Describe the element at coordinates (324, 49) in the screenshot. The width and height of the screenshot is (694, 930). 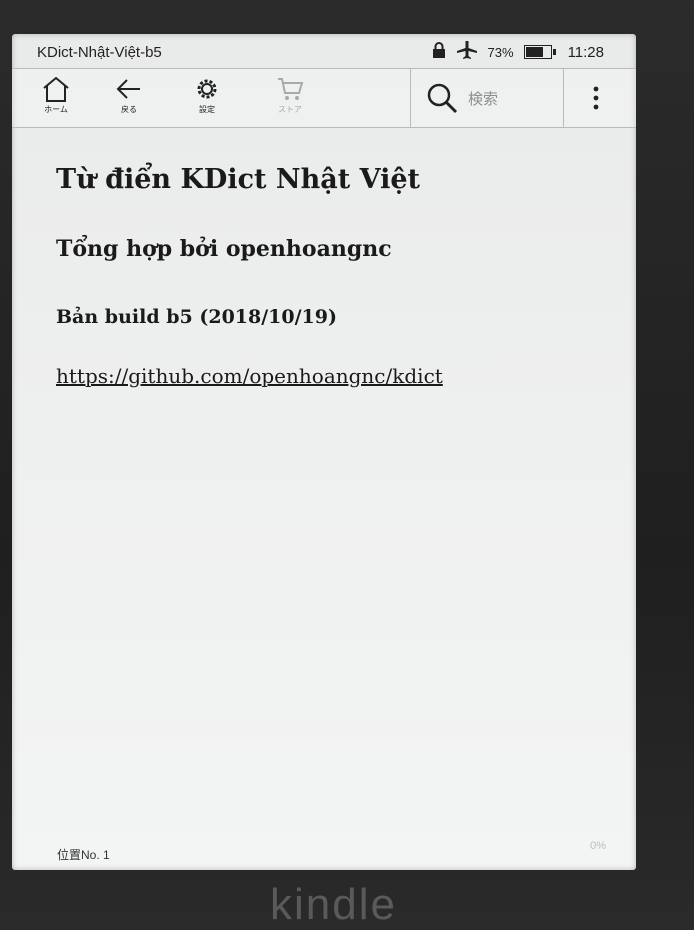
I see `status-bar: KDict-Nhật-Việt-b5 73% 11:28` at that location.